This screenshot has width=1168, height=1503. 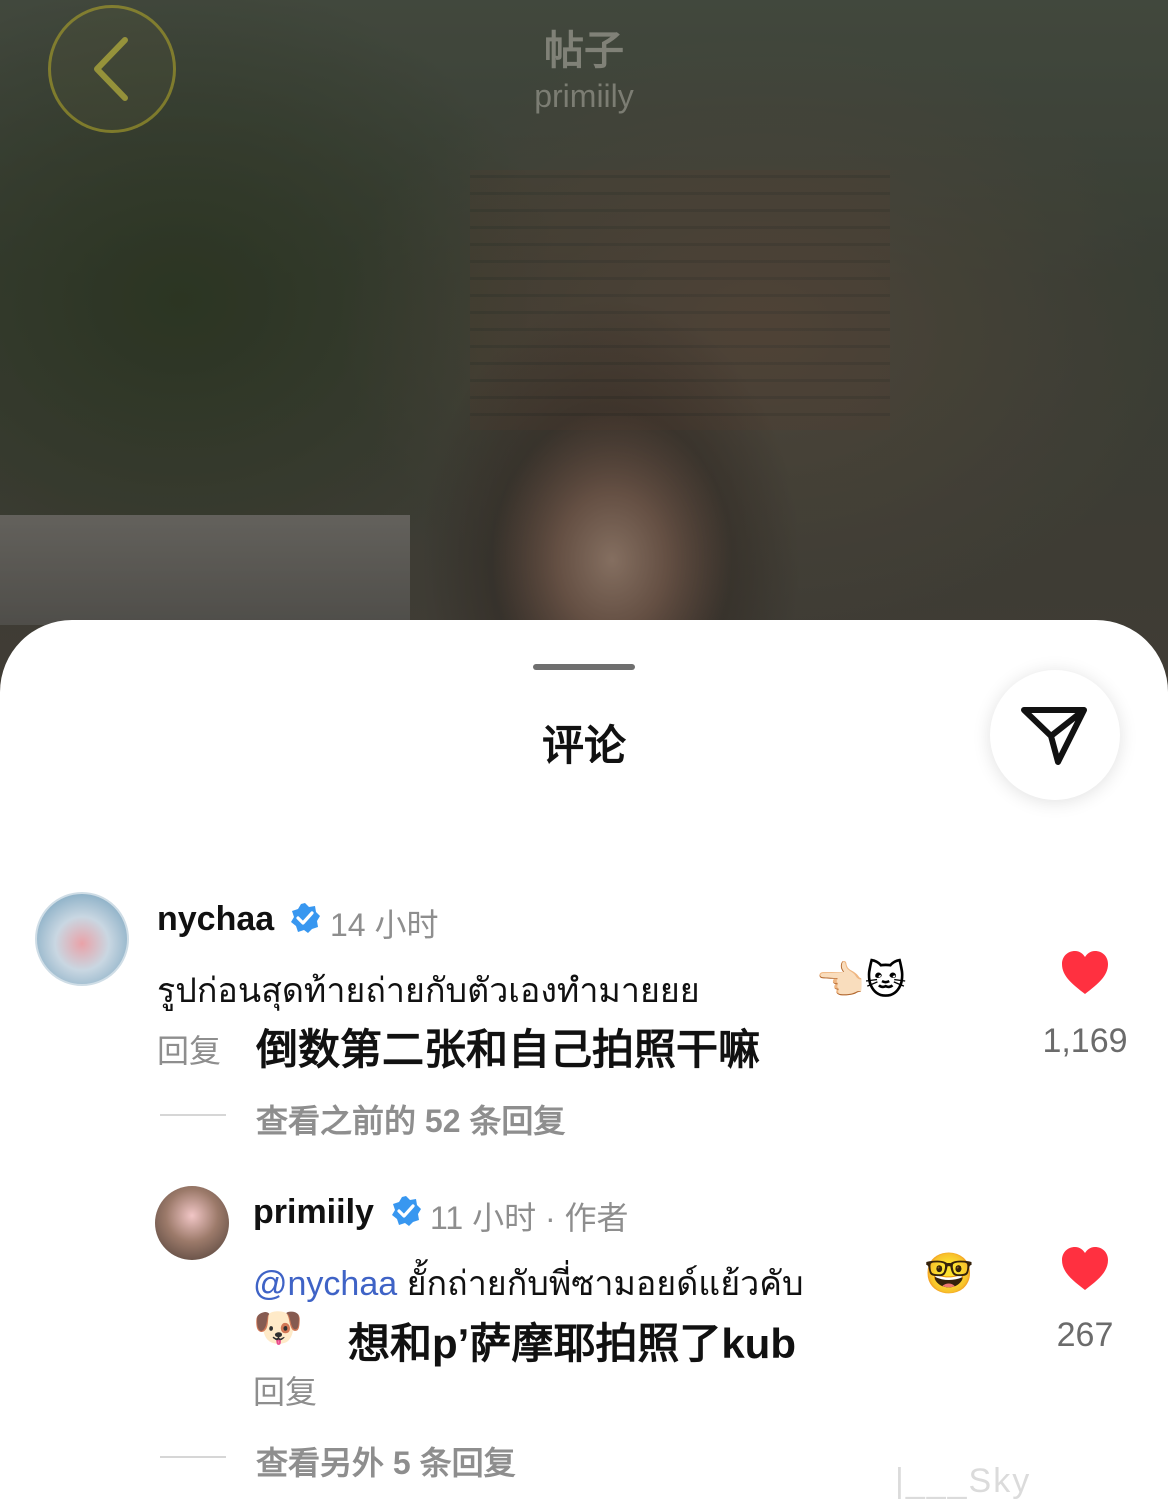 I want to click on share-button, so click(x=1055, y=735).